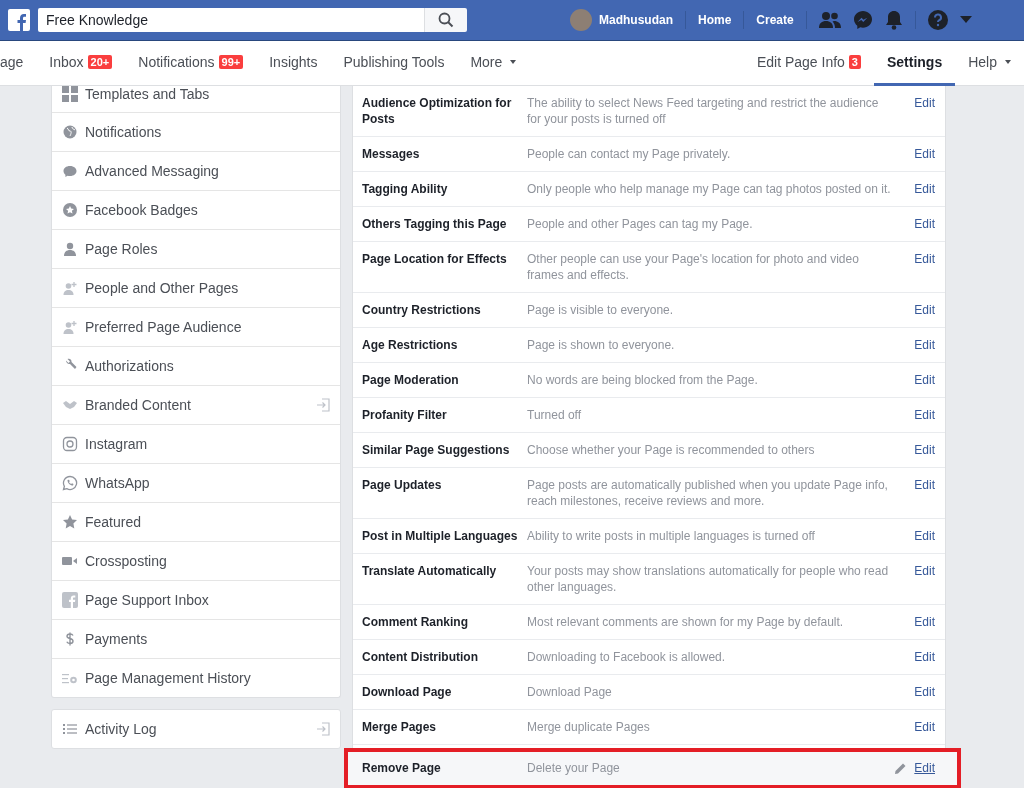  What do you see at coordinates (196, 639) in the screenshot?
I see `sidebar-item: Payments` at bounding box center [196, 639].